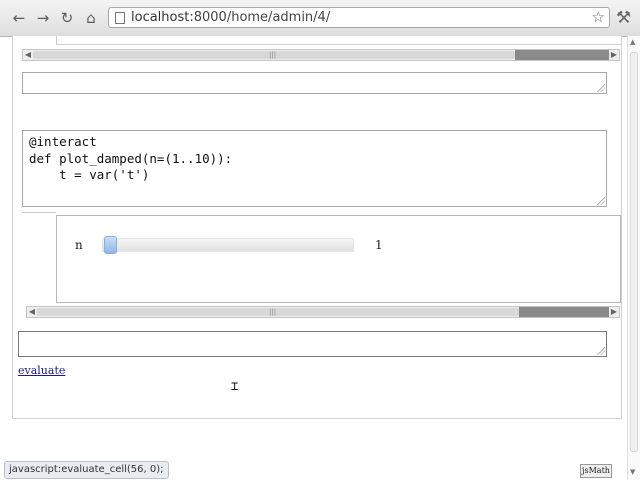  What do you see at coordinates (359, 17) in the screenshot?
I see `address-bar: localhost:8000/home/admin/4/ ☆` at bounding box center [359, 17].